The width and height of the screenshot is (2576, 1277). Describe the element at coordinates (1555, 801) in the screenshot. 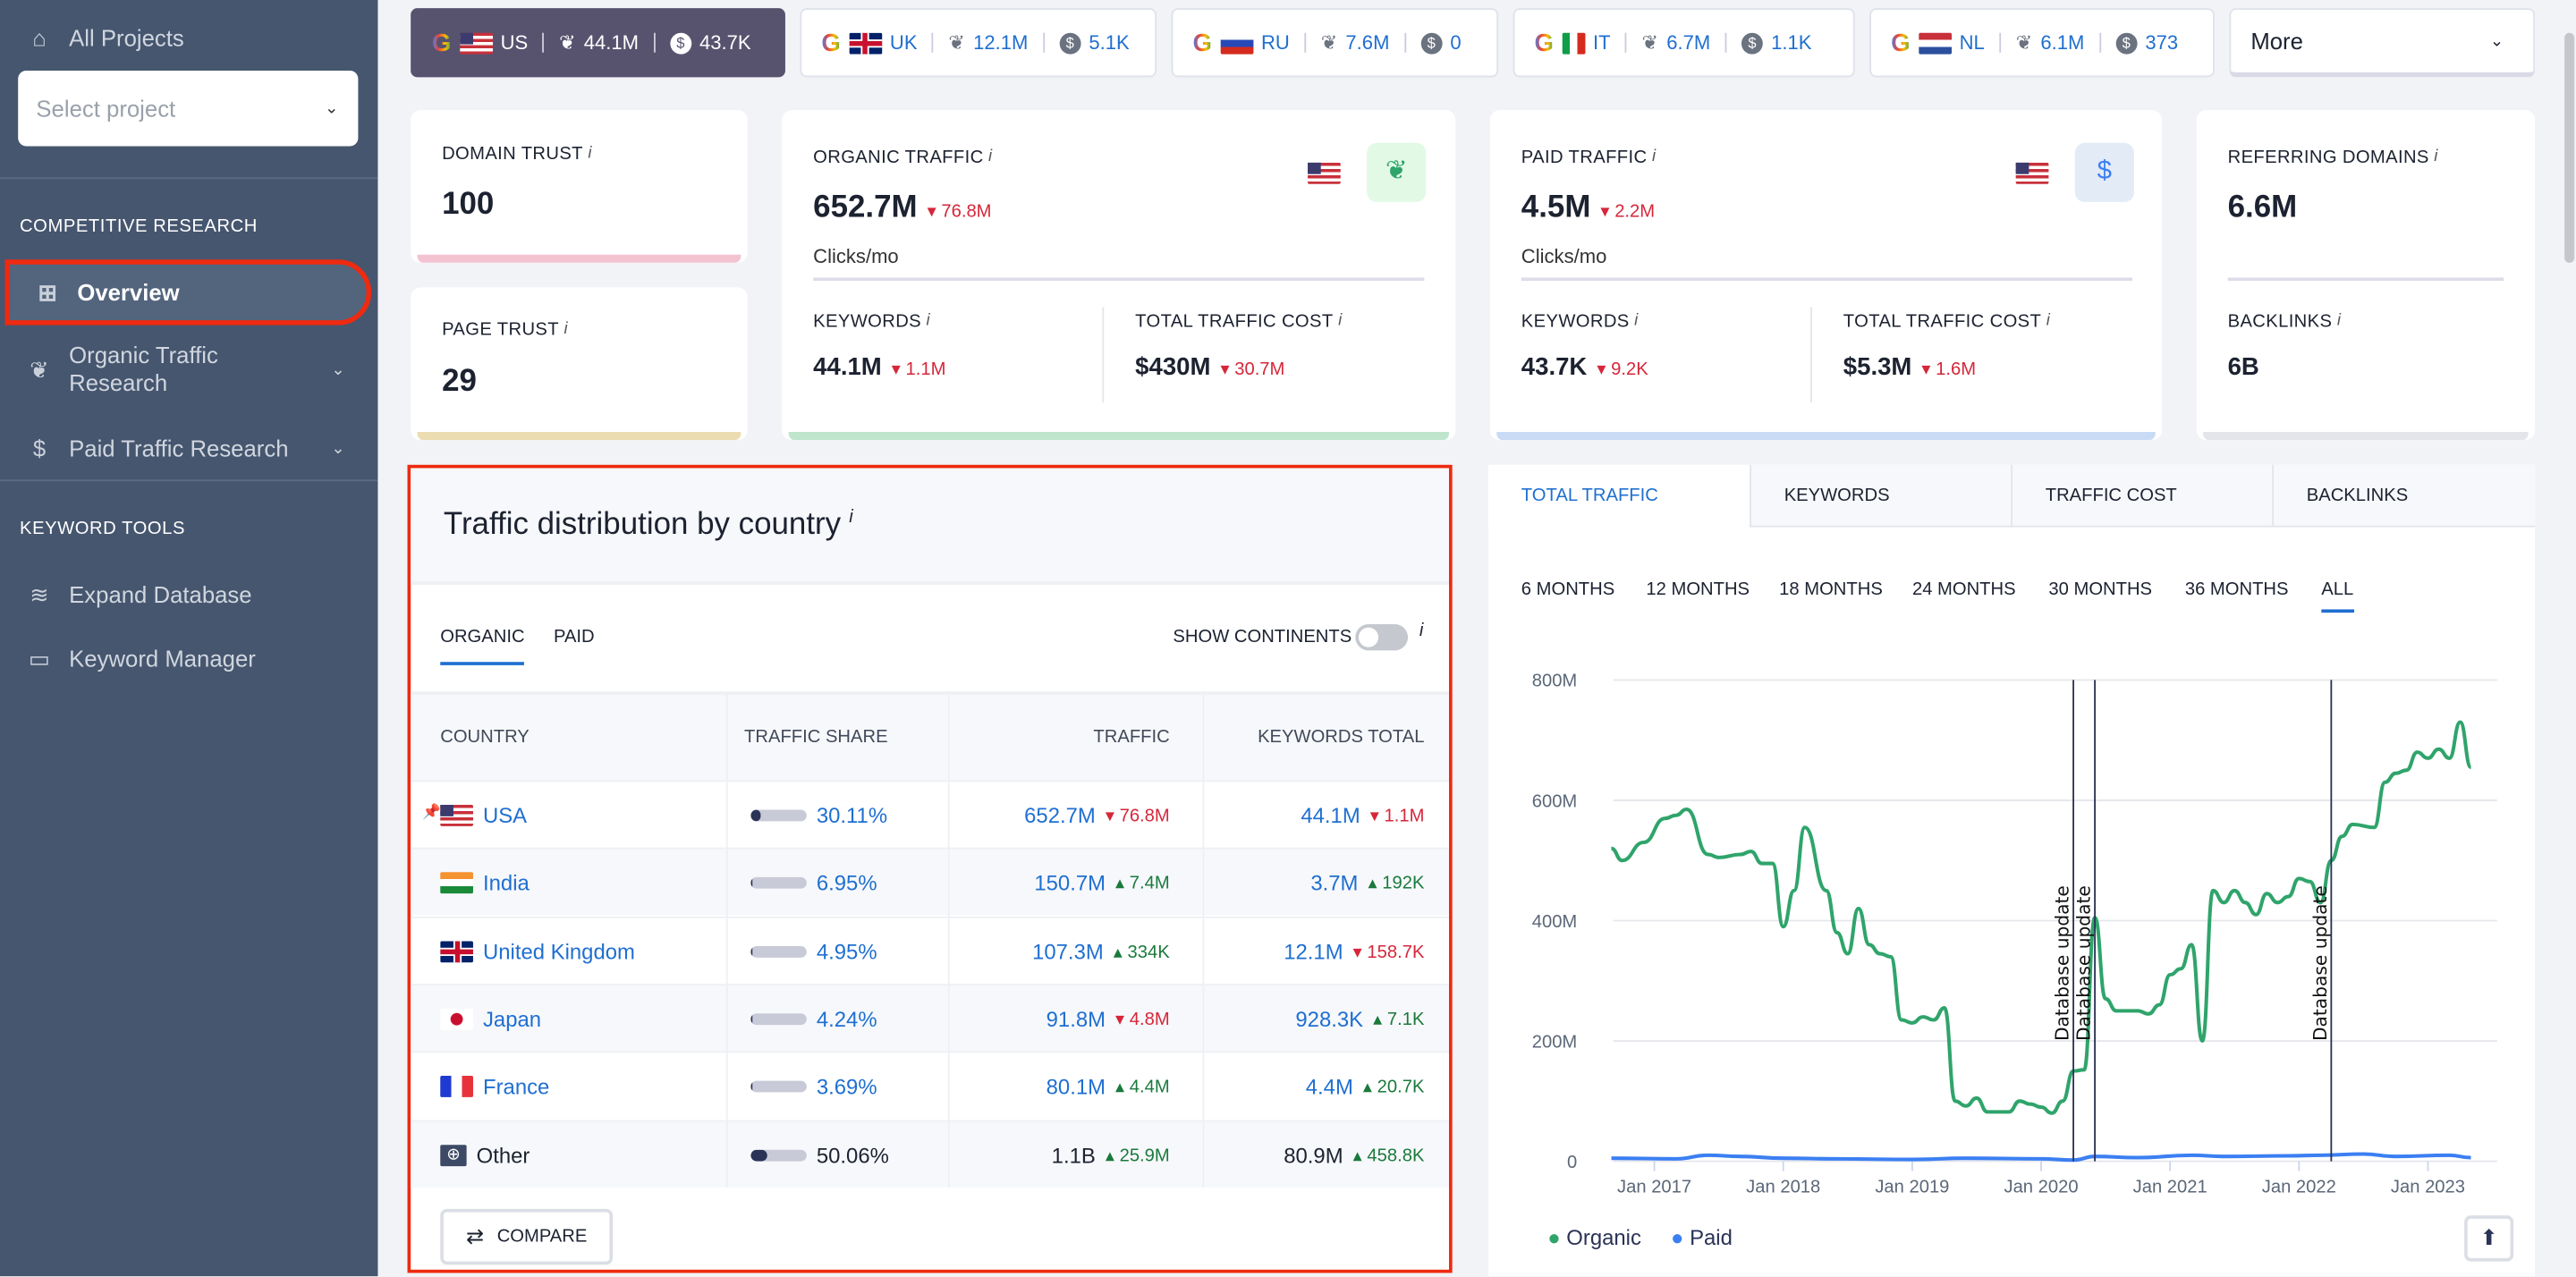

I see `y-tick-label: 600M` at that location.